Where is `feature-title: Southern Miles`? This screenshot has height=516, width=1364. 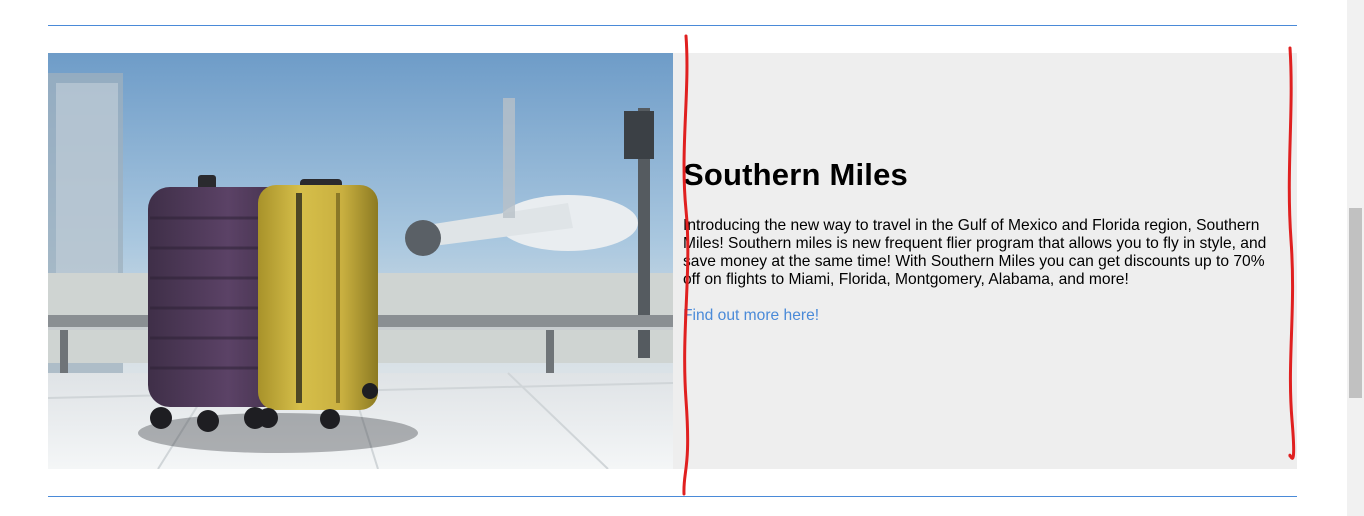 feature-title: Southern Miles is located at coordinates (795, 174).